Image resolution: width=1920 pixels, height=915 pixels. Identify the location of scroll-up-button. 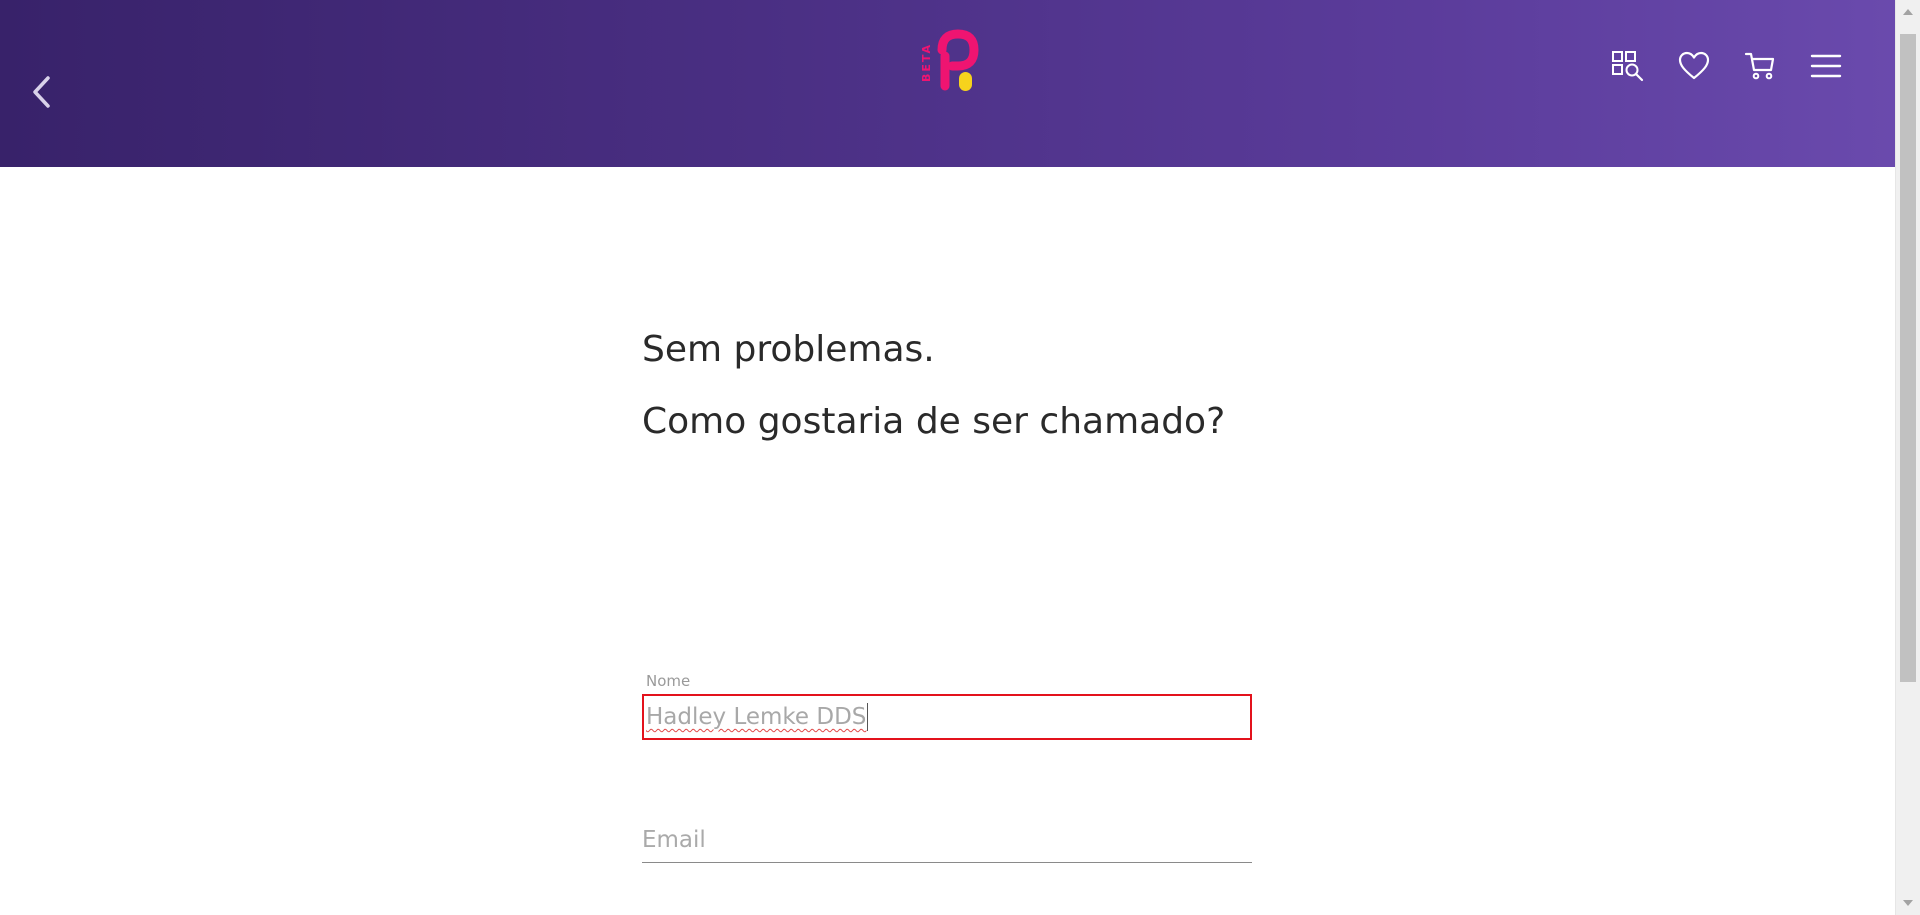
(1908, 12).